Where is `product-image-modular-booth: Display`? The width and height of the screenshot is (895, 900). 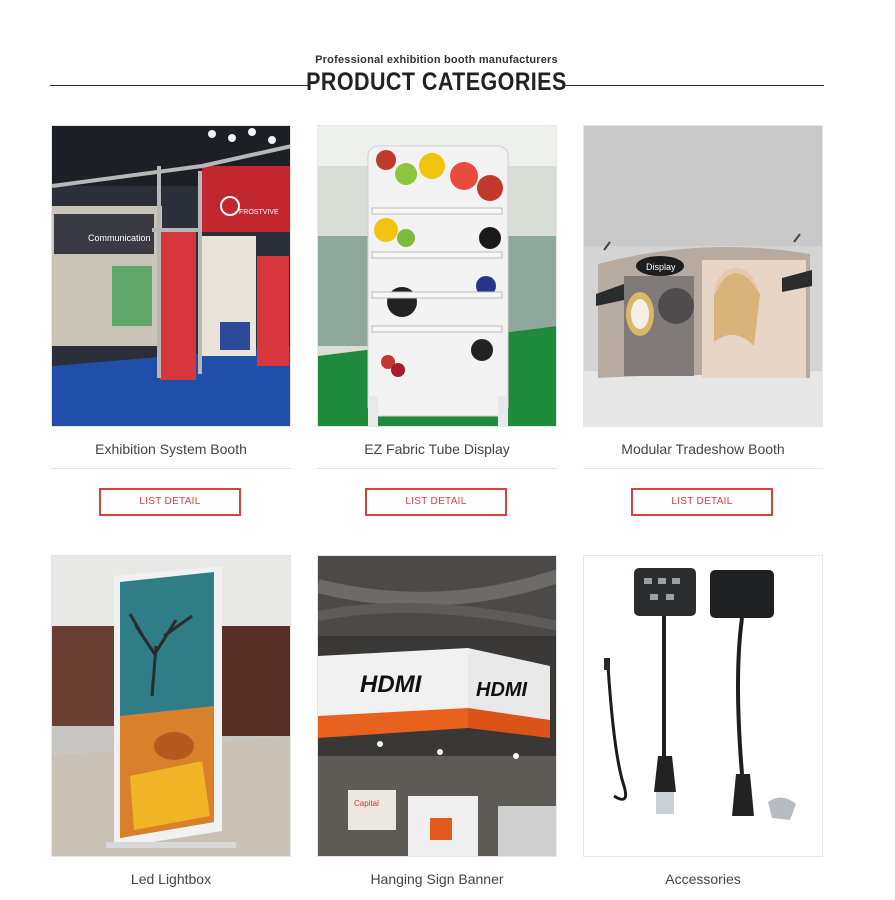 product-image-modular-booth: Display is located at coordinates (703, 276).